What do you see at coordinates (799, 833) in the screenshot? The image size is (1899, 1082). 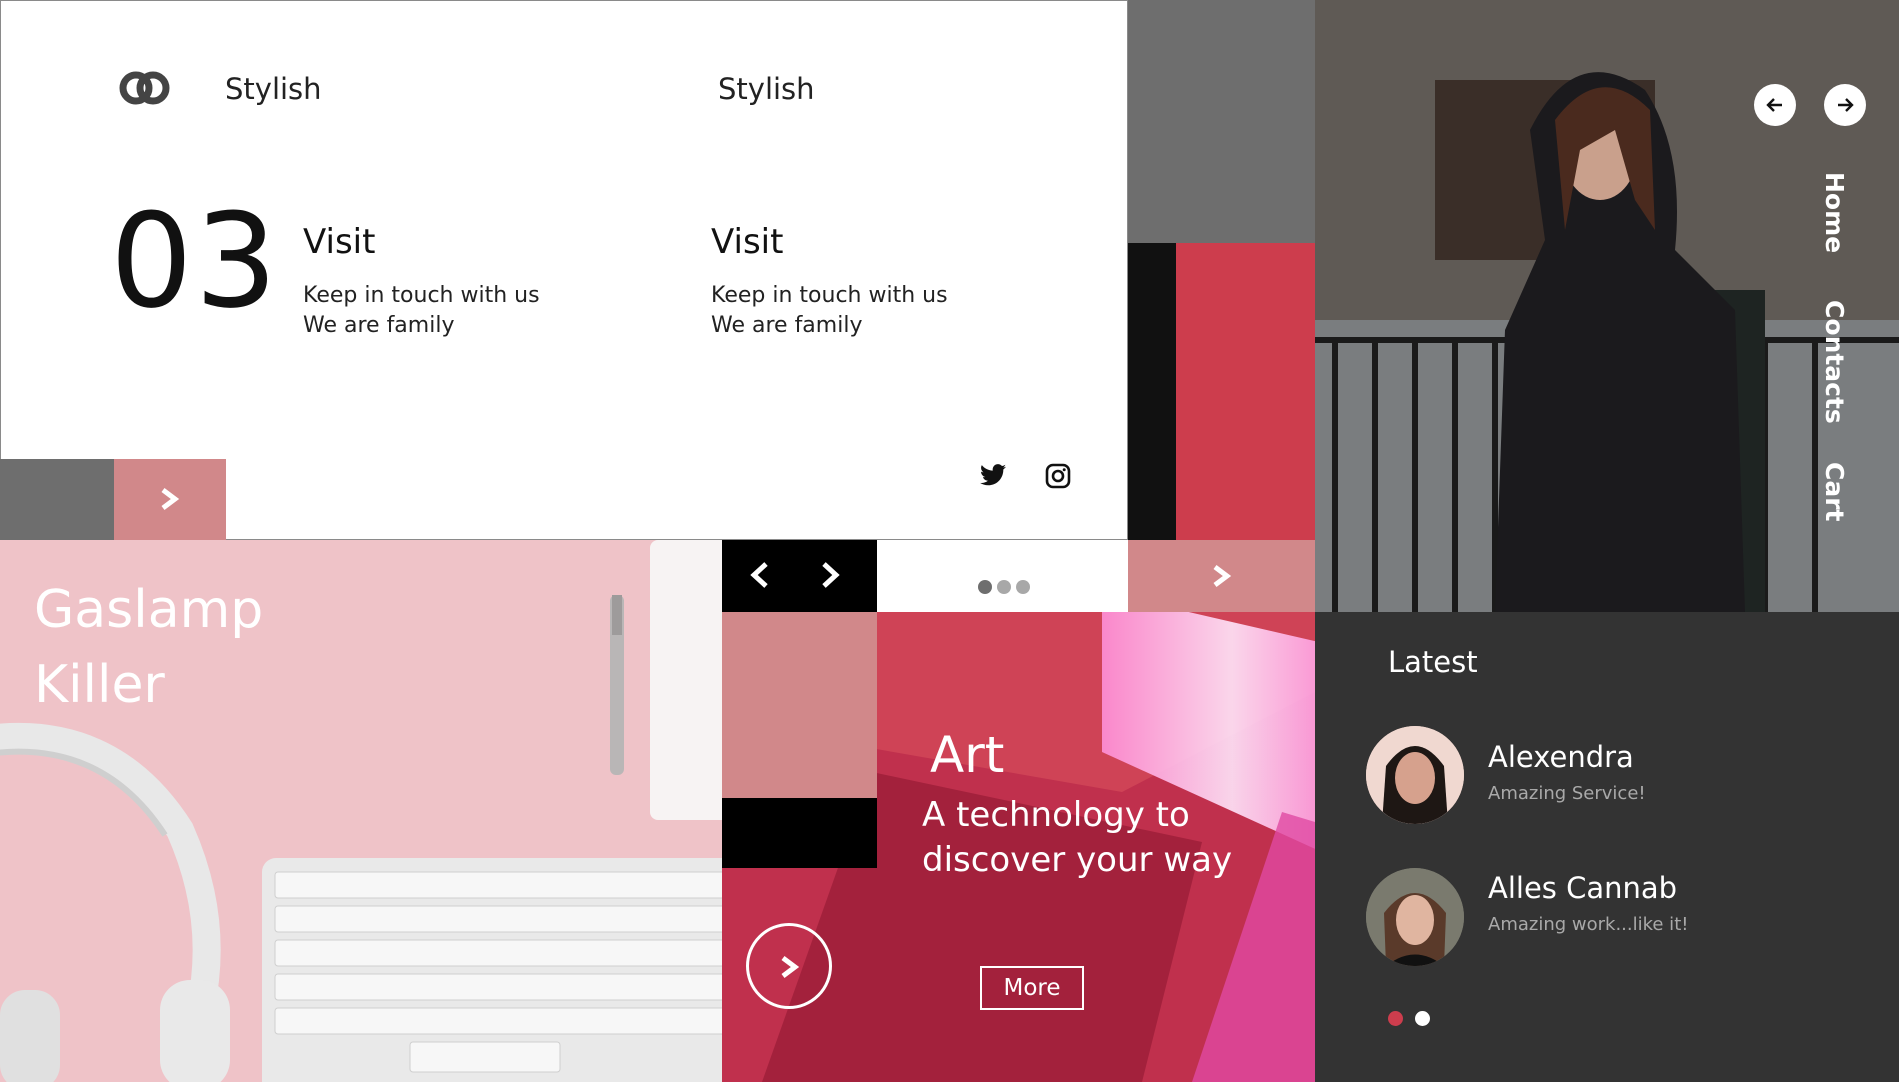 I see `black-block` at bounding box center [799, 833].